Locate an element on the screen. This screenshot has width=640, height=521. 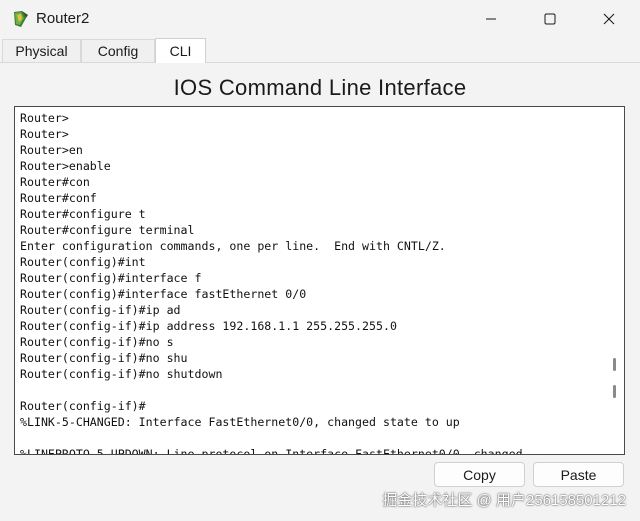
terminal-line: Router(config-if)#ip ad is located at coordinates (100, 310).